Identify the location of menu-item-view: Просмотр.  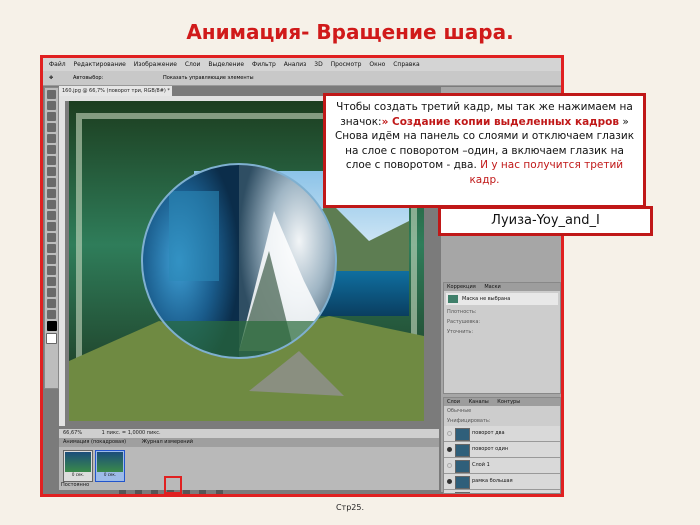
(346, 64).